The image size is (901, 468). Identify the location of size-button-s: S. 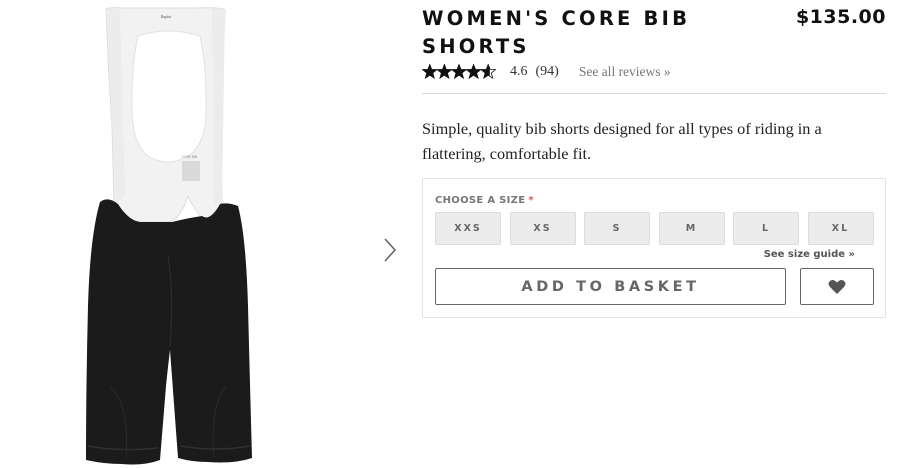
(617, 228).